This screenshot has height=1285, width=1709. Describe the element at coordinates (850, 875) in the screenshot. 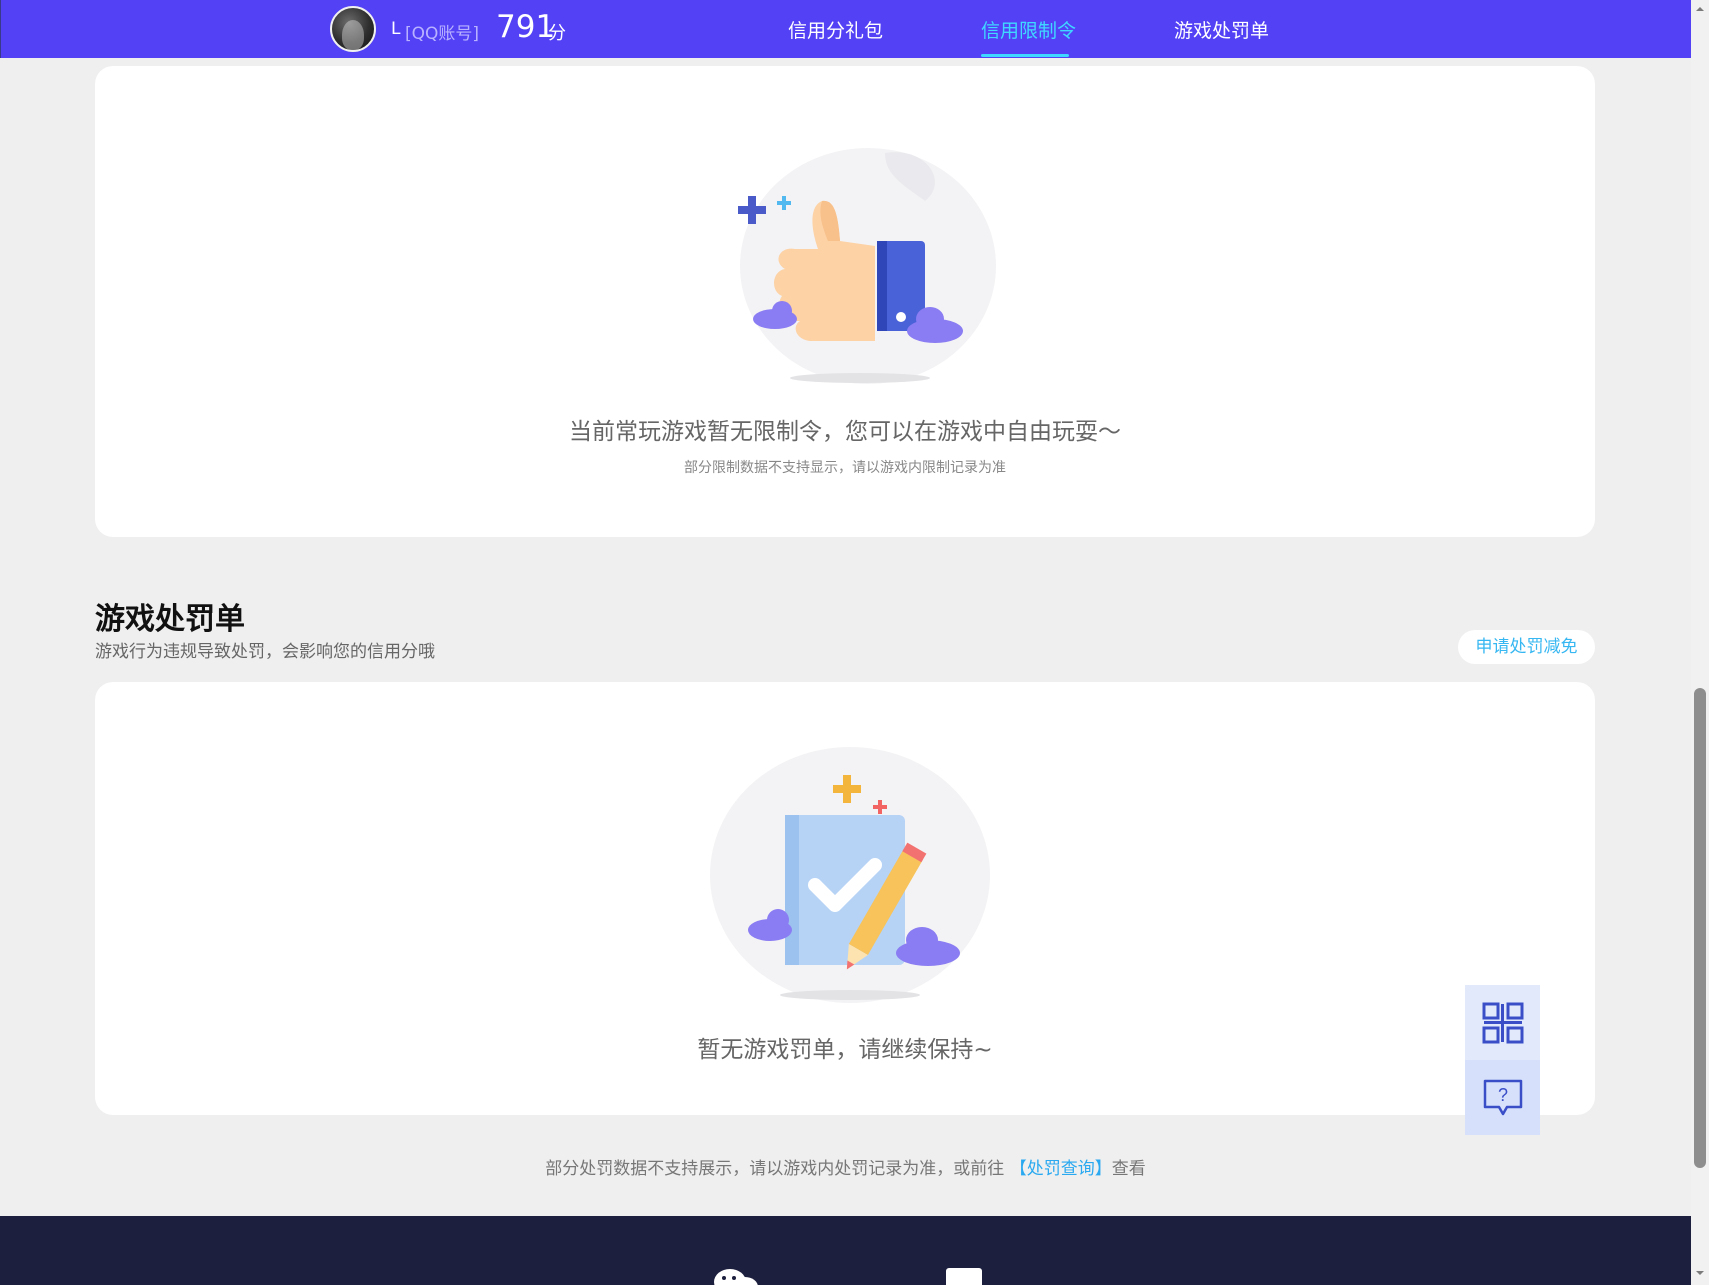

I see `checklist-pencil-illustration` at that location.